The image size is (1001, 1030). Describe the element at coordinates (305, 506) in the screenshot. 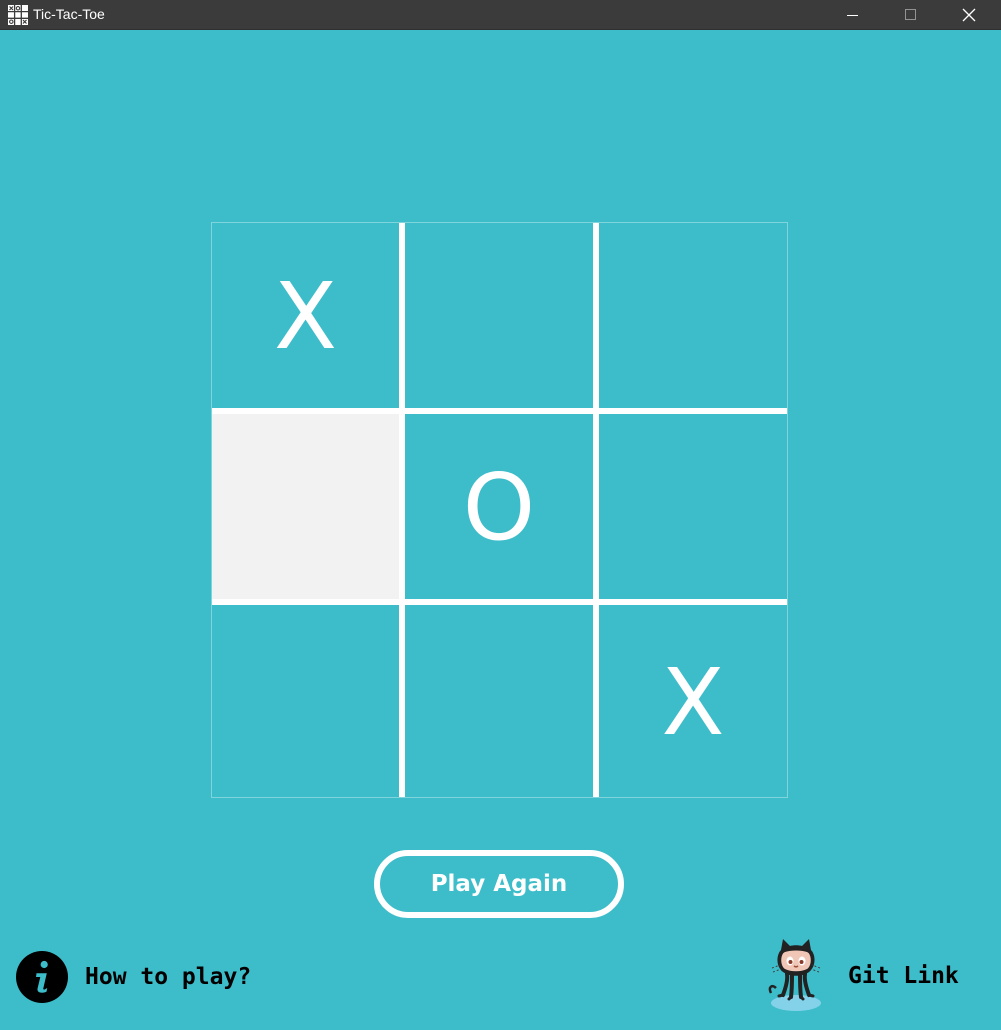

I see `board-cell-r2-c1` at that location.